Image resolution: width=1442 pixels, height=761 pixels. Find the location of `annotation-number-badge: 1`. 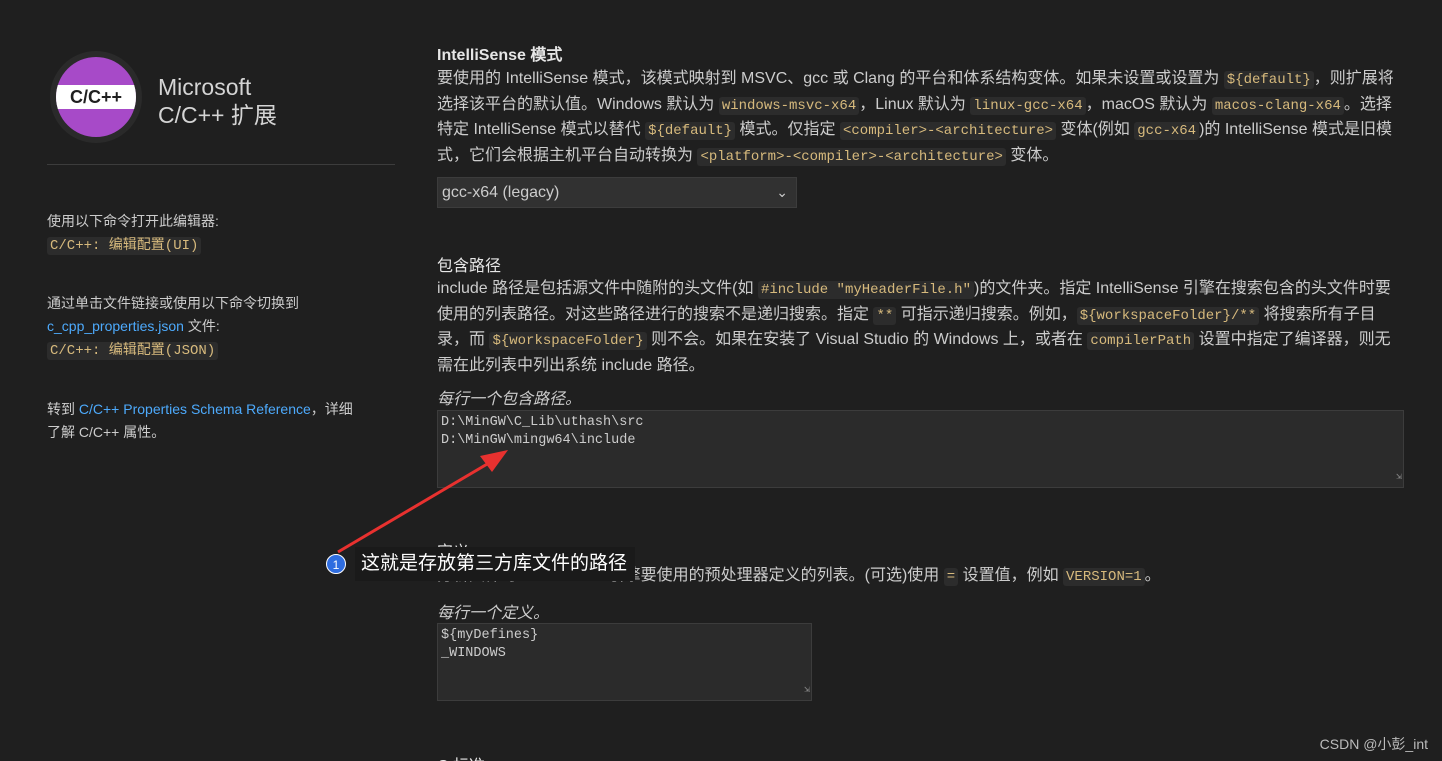

annotation-number-badge: 1 is located at coordinates (336, 564).